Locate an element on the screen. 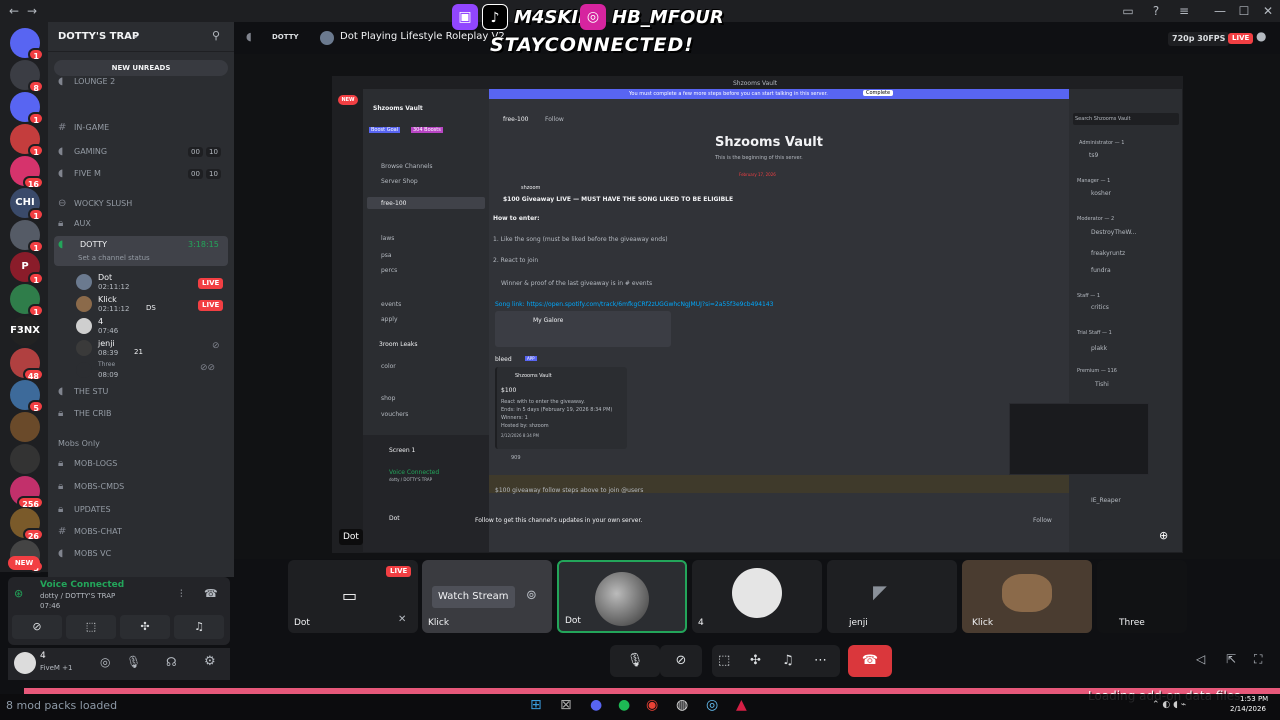 This screenshot has width=1280, height=720. watch-stream-button: Watch Stream is located at coordinates (473, 597).